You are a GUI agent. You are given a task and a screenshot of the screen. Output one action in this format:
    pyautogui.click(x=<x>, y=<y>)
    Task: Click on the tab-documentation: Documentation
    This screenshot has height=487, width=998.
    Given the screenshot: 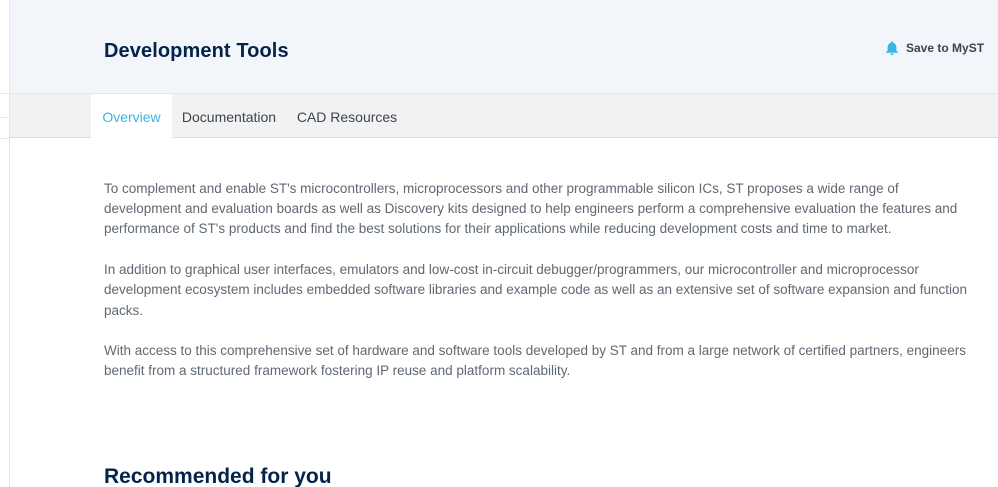 What is the action you would take?
    pyautogui.click(x=229, y=116)
    